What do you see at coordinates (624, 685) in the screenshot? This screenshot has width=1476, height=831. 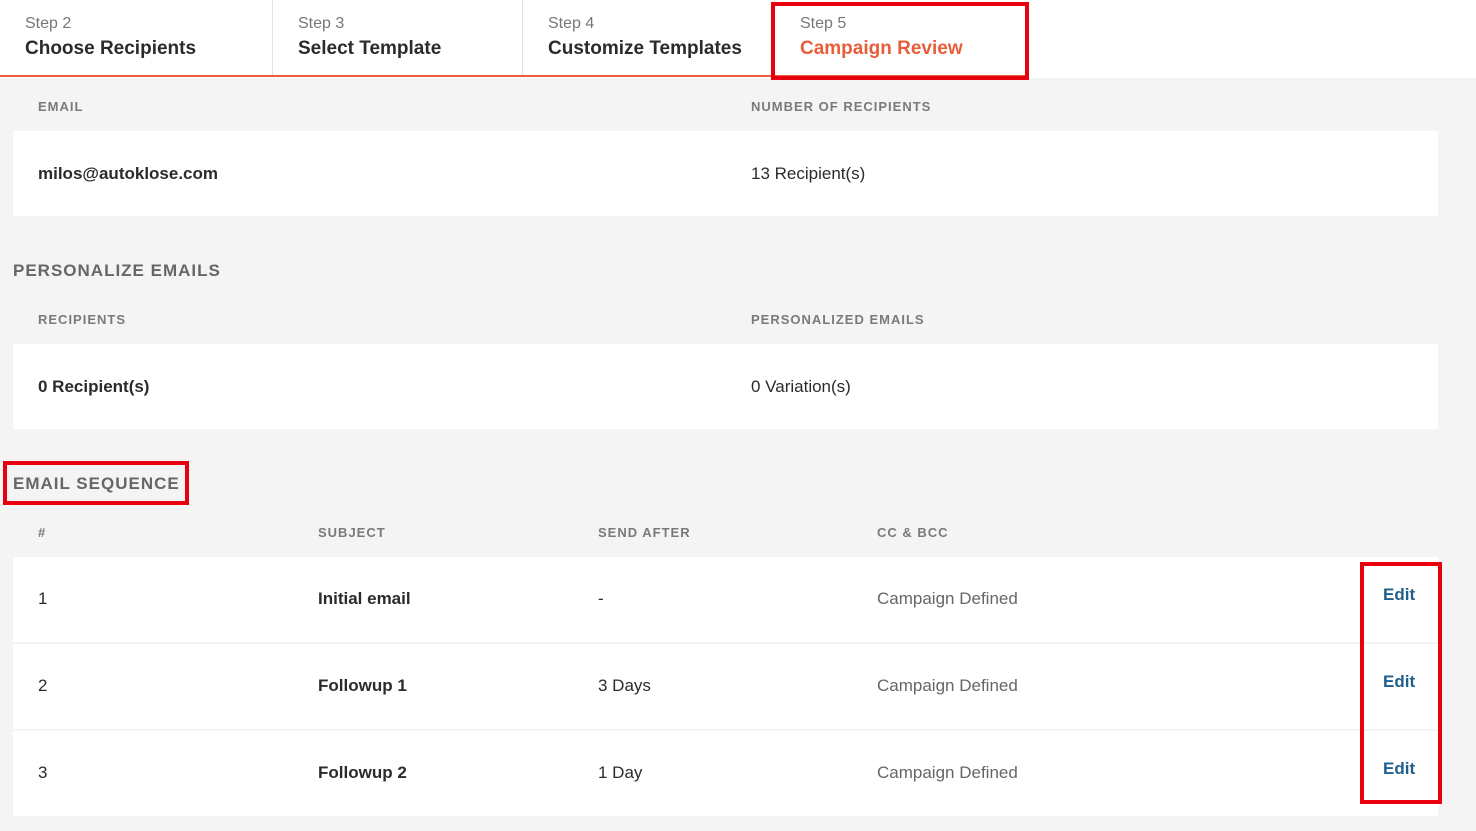 I see `sequence-send-after: 3 Days` at bounding box center [624, 685].